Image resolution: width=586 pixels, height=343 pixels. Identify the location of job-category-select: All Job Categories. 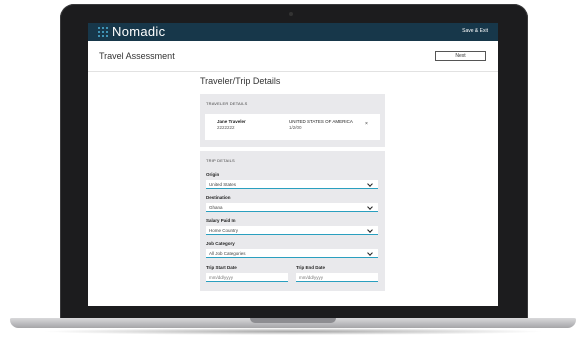
(292, 253).